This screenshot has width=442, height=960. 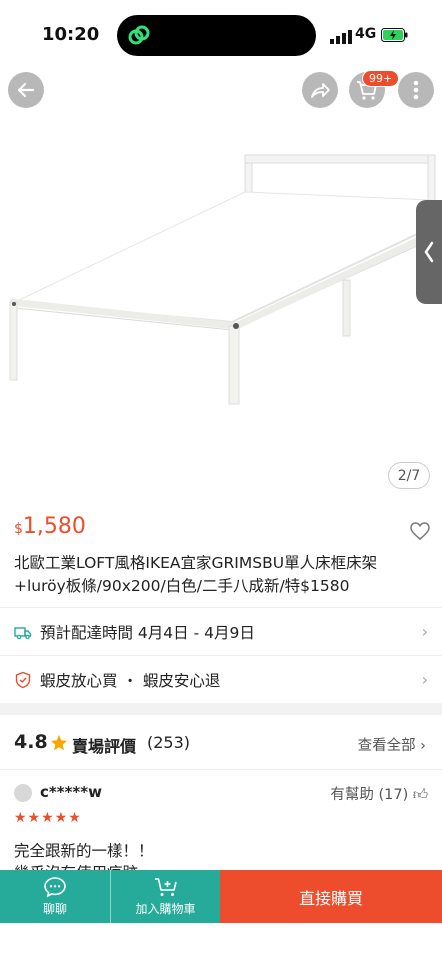 What do you see at coordinates (31, 742) in the screenshot?
I see `rating-score: 4.8` at bounding box center [31, 742].